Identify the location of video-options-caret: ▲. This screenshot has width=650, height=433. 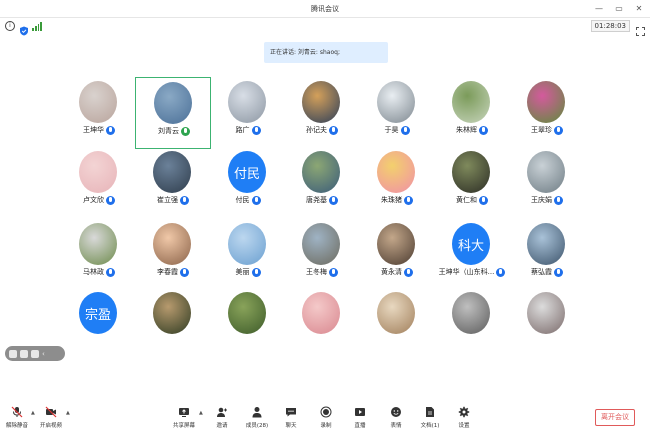
(68, 413).